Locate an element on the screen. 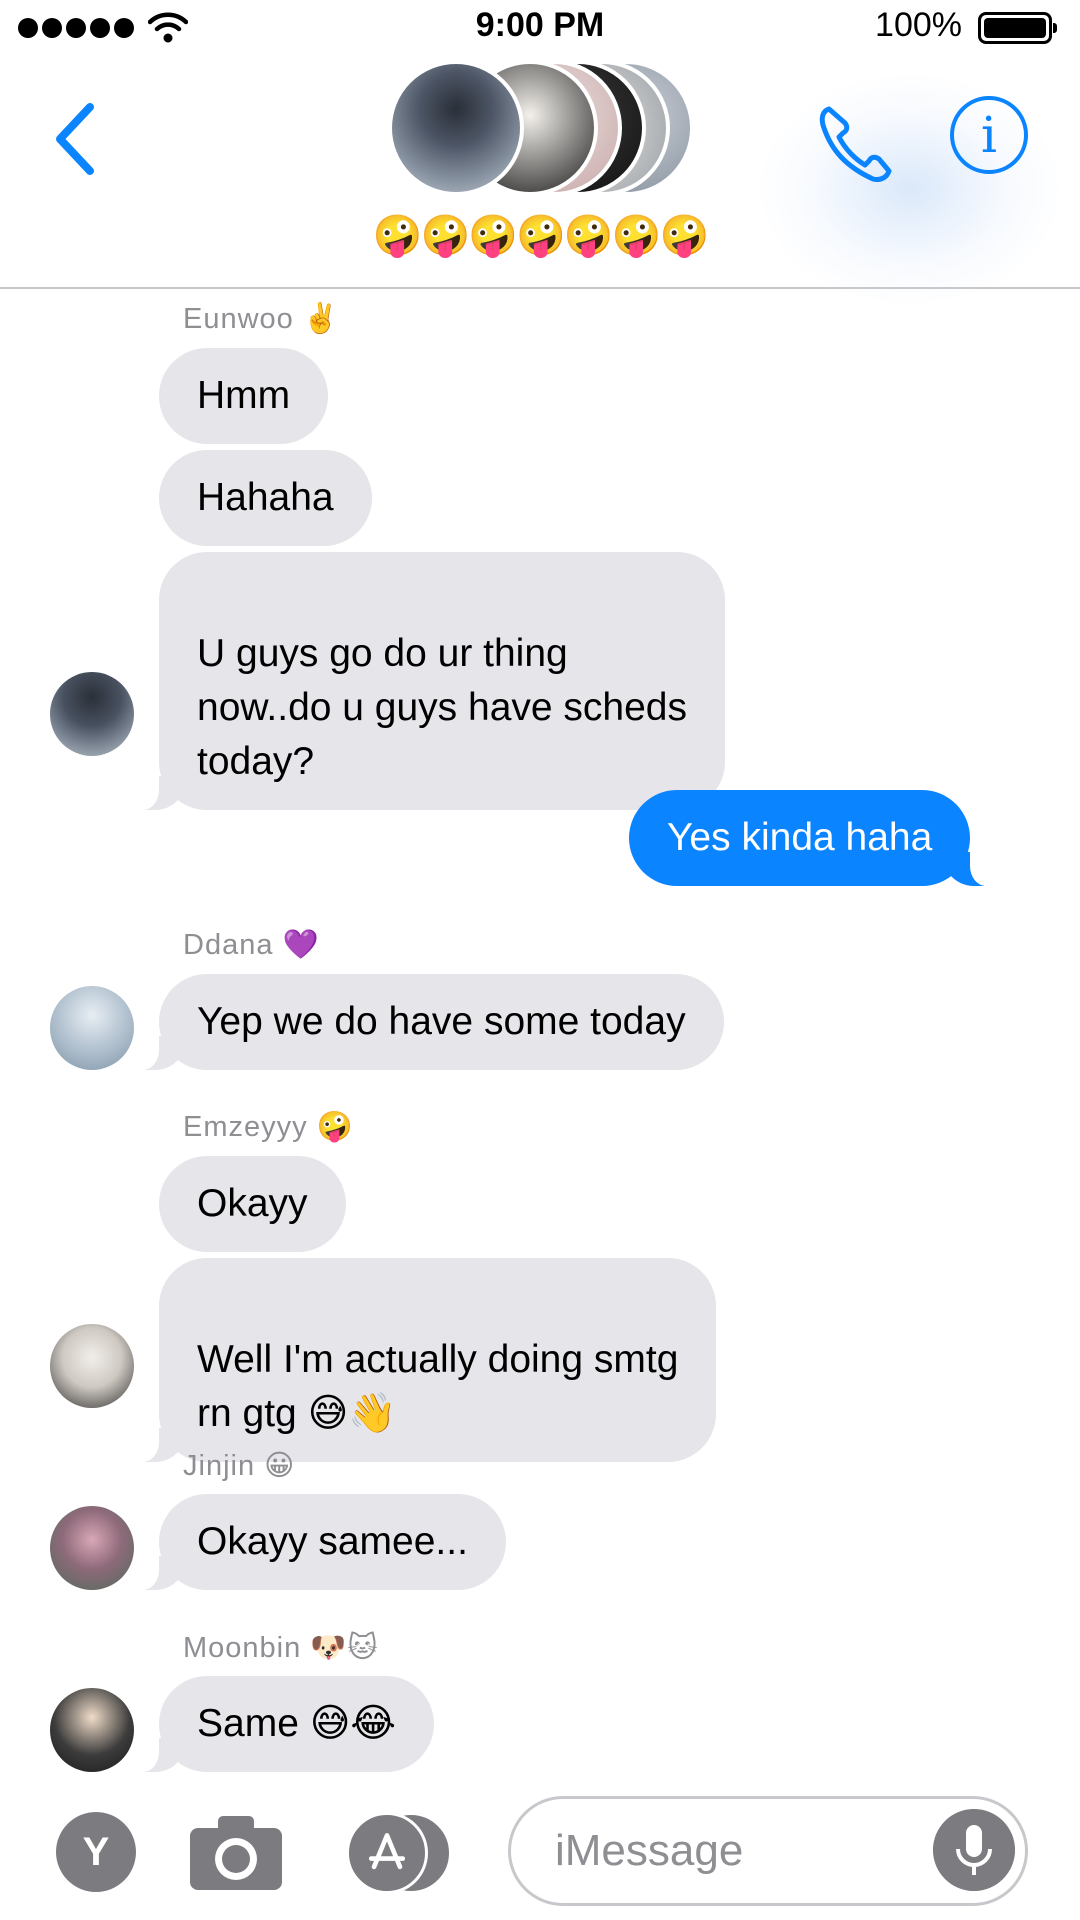 This screenshot has height=1920, width=1080. back-chevron-icon is located at coordinates (76, 139).